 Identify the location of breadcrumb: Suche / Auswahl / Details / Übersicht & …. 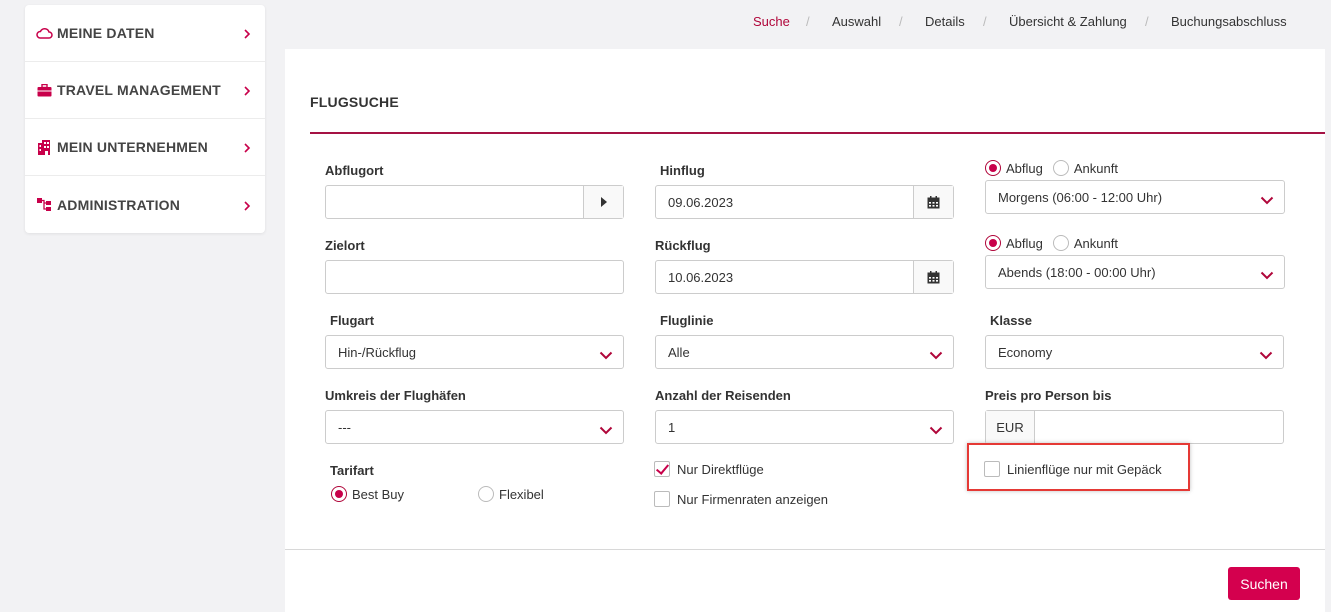
(665, 23).